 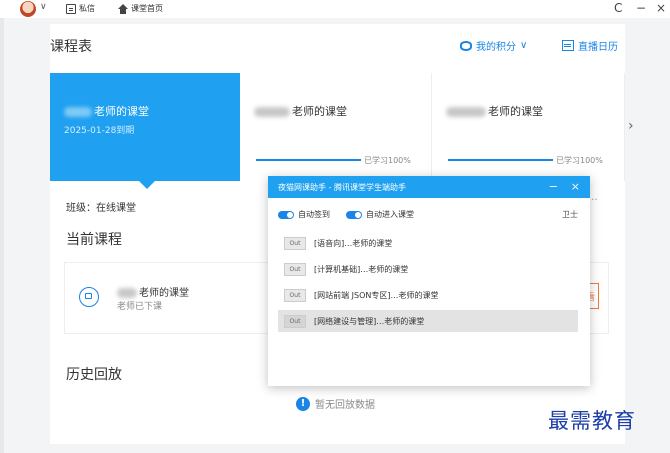 I want to click on home-label: 课堂首页, so click(x=147, y=8).